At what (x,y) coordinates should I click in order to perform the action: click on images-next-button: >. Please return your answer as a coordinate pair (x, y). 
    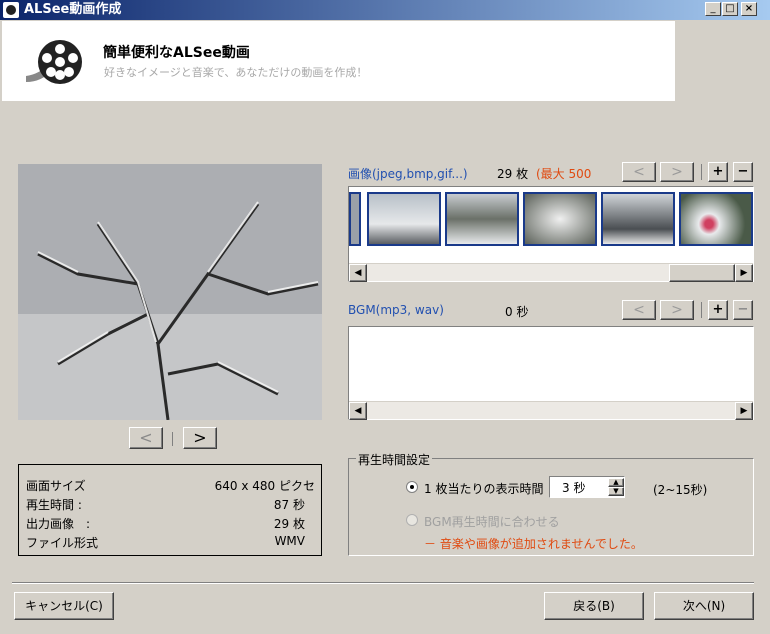
    Looking at the image, I should click on (677, 172).